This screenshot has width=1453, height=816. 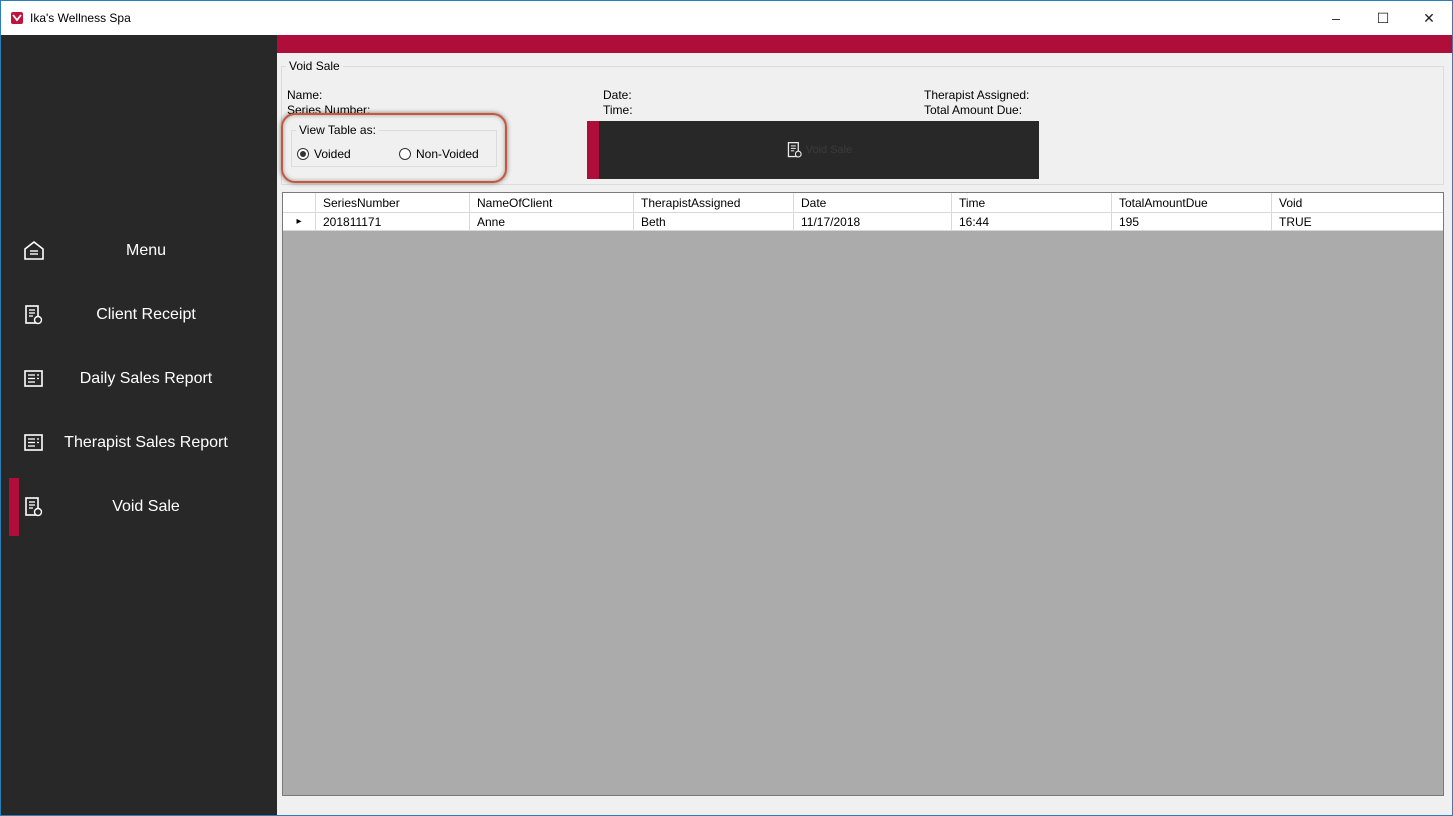 I want to click on column-header: TotalAmountDue, so click(x=1192, y=203).